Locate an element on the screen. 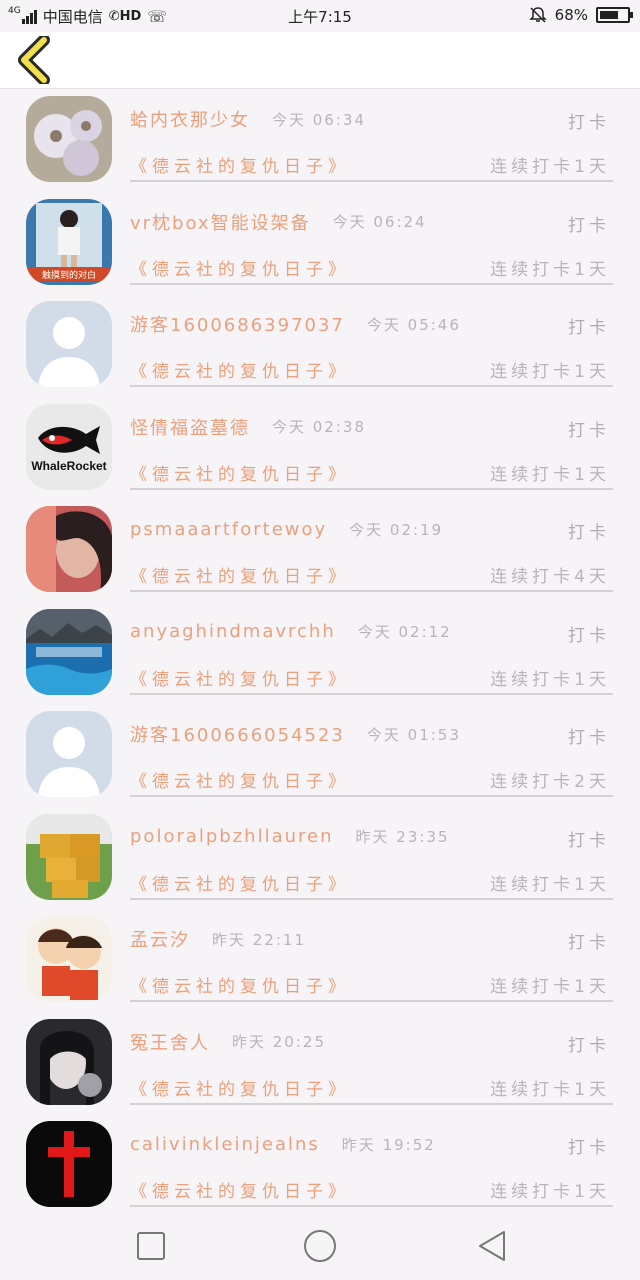  row-header: calivinkleinjealns 昨天 19:52 打卡 is located at coordinates (370, 1144).